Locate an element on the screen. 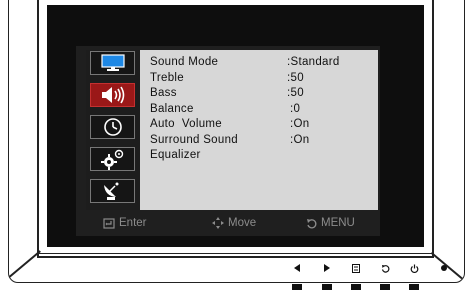 The image size is (475, 290). power-button is located at coordinates (414, 268).